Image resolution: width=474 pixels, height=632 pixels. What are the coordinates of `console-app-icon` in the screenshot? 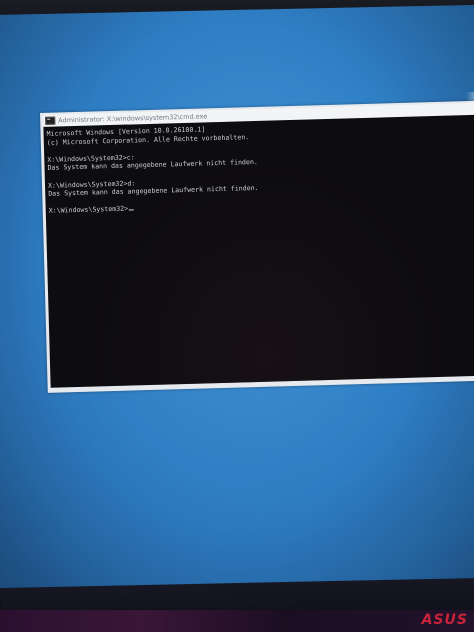 It's located at (50, 120).